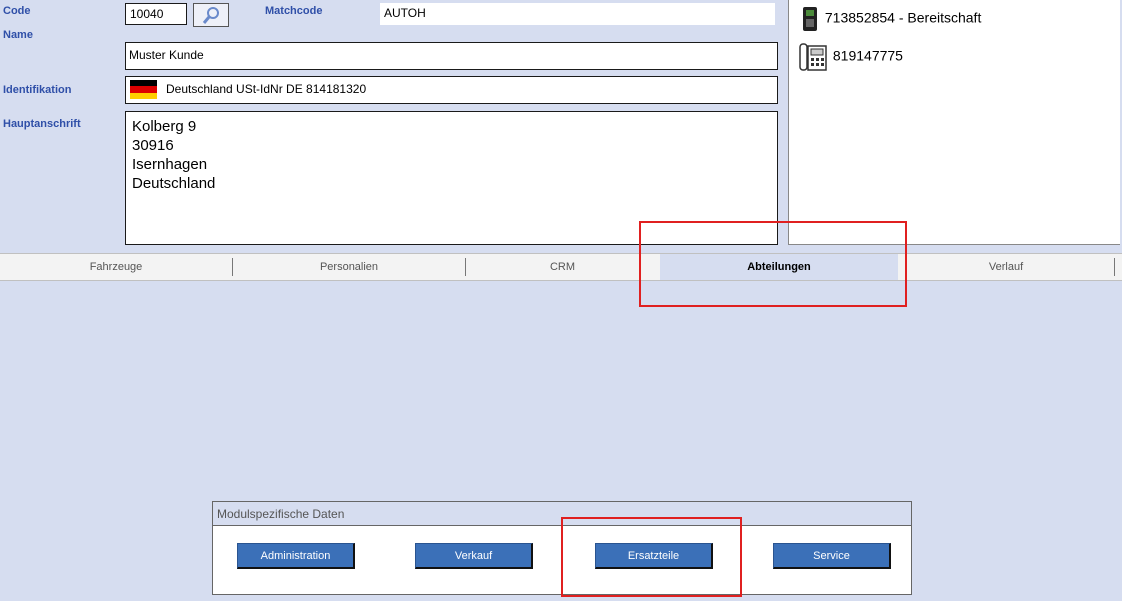  What do you see at coordinates (832, 556) in the screenshot?
I see `service-button: Service` at bounding box center [832, 556].